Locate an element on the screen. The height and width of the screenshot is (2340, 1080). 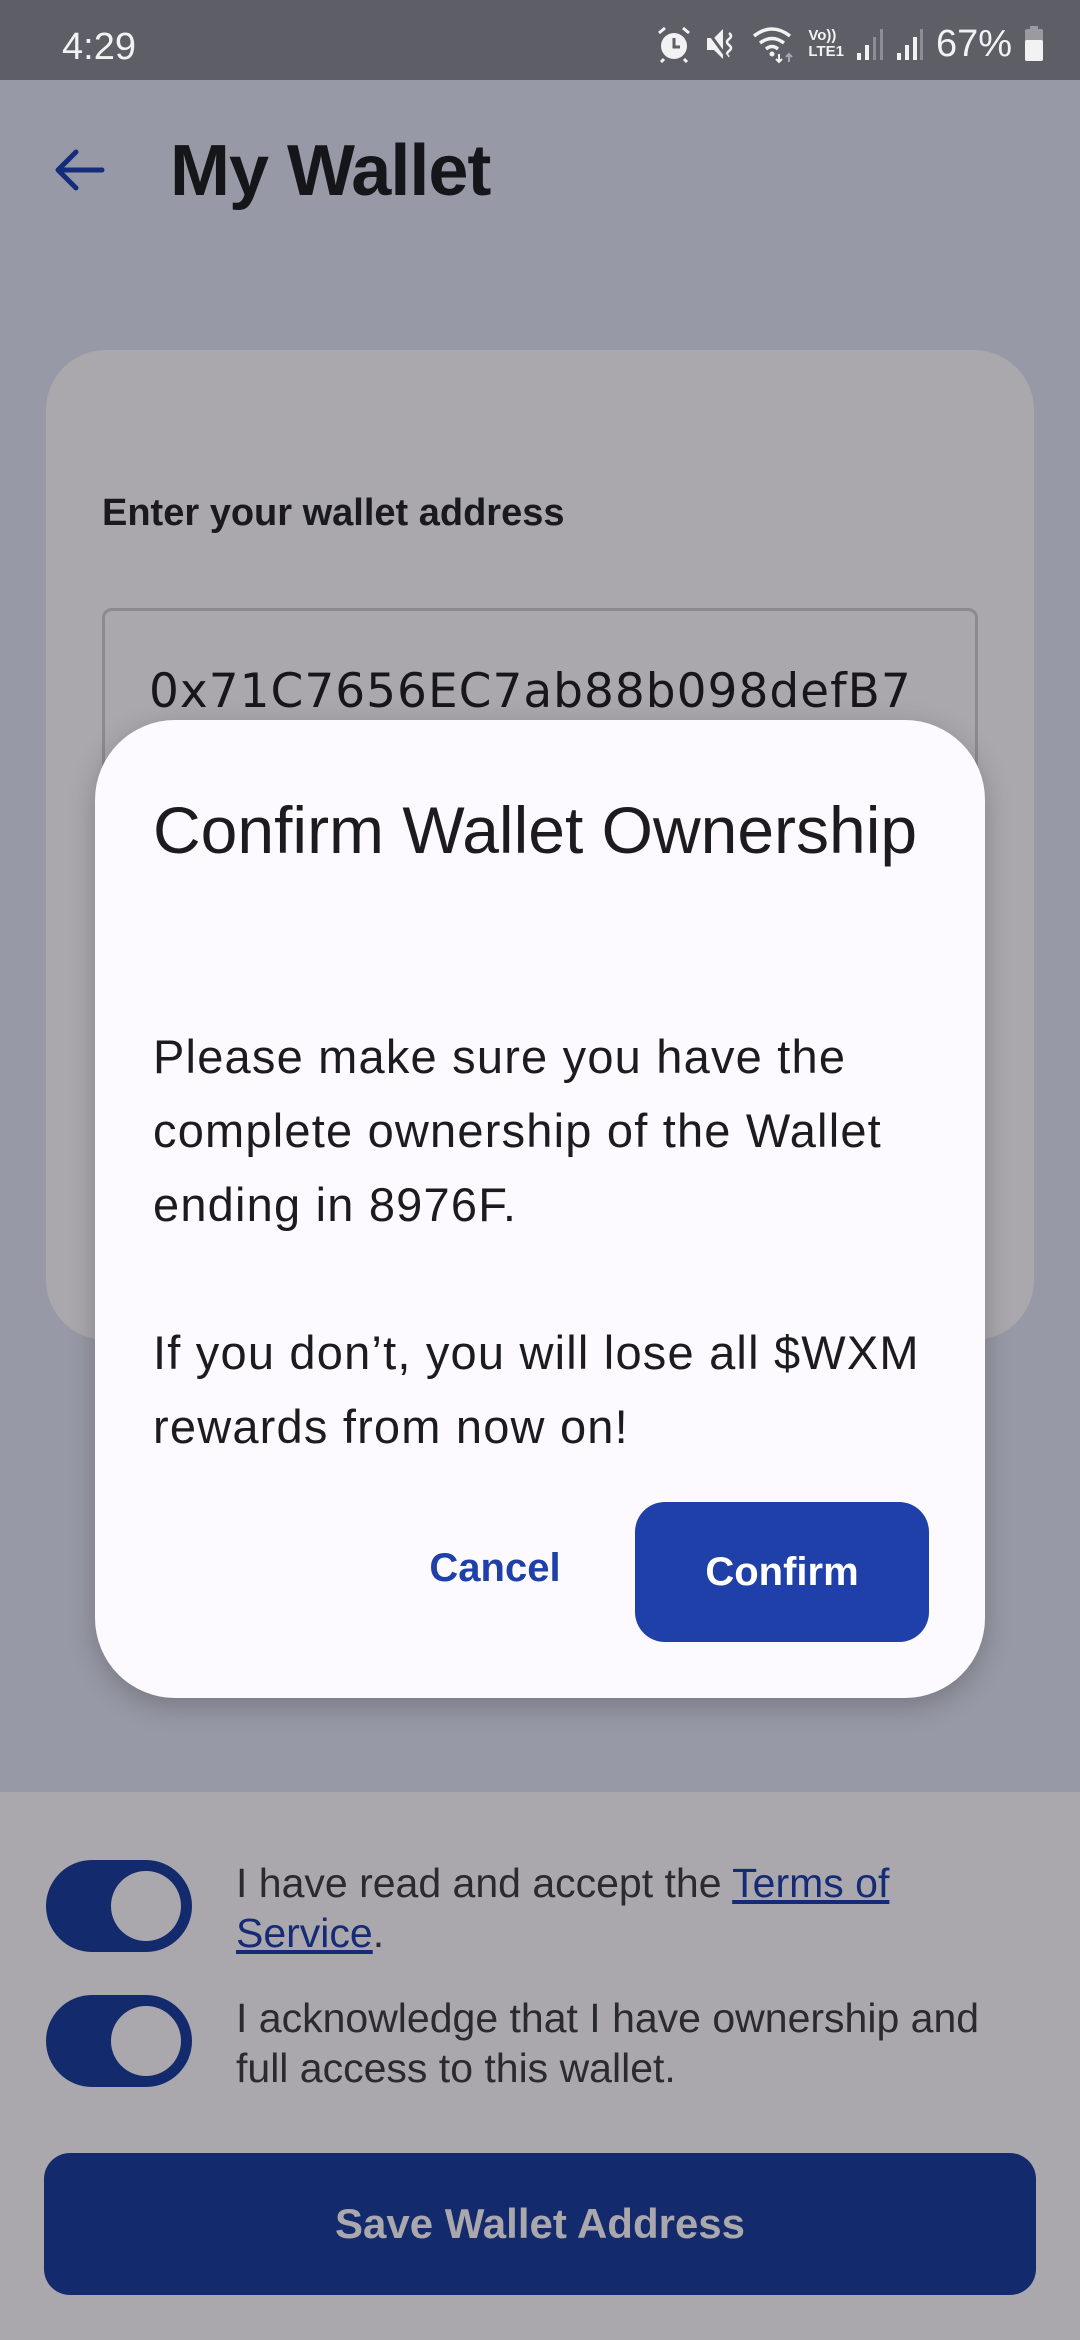
alarm-icon is located at coordinates (674, 44).